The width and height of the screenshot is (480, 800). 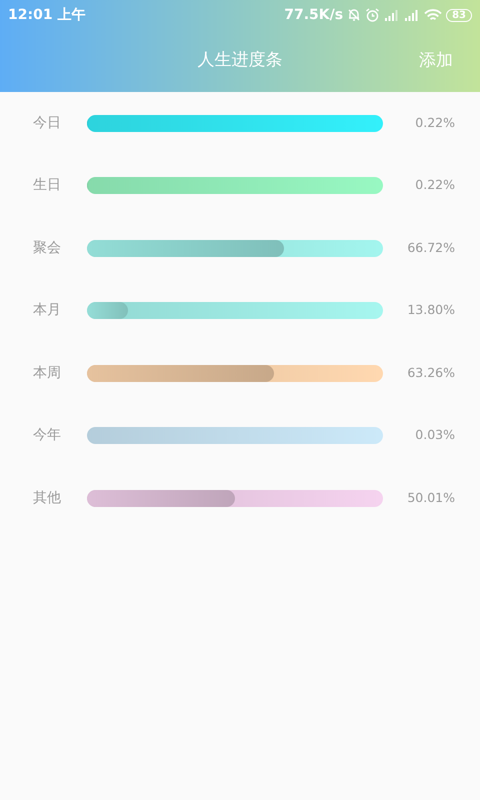 I want to click on progress-percent: 0.03%, so click(x=434, y=435).